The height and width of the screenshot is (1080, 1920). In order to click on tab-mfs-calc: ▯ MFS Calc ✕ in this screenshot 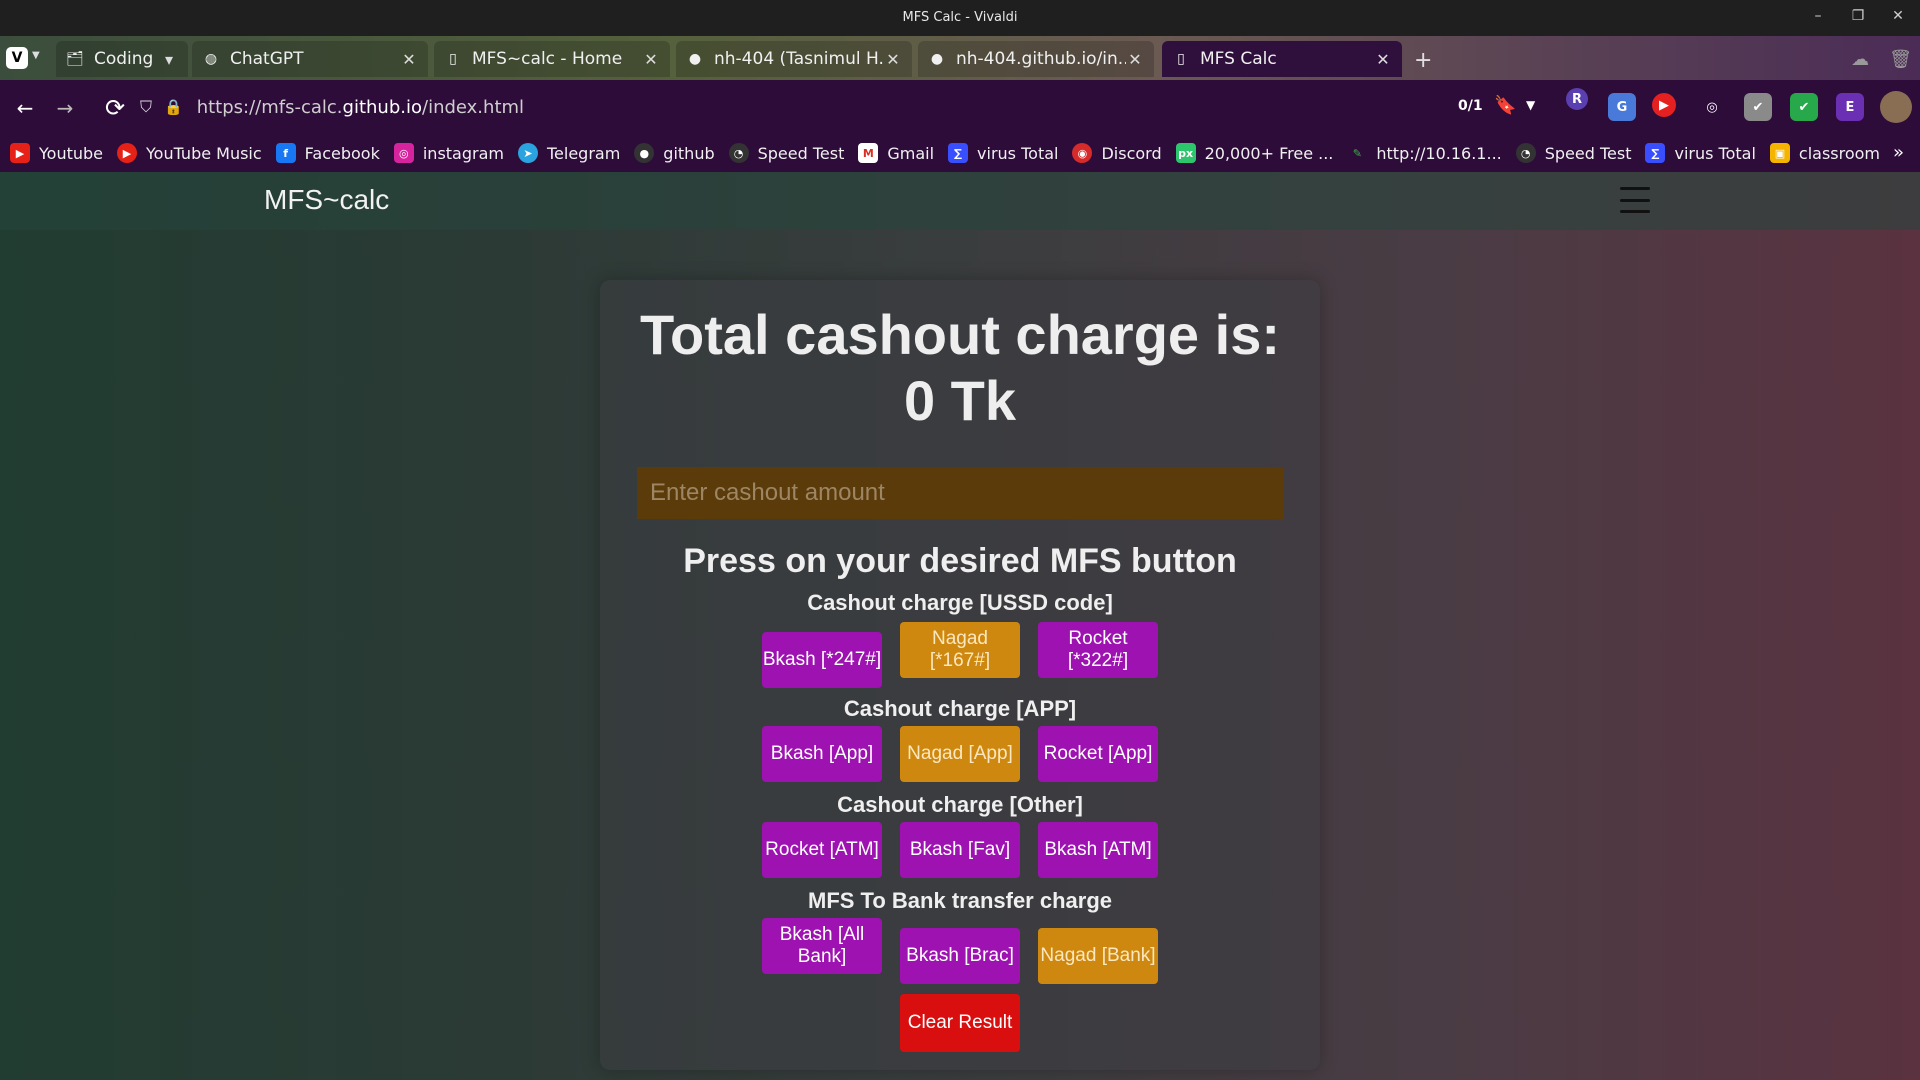, I will do `click(1282, 59)`.